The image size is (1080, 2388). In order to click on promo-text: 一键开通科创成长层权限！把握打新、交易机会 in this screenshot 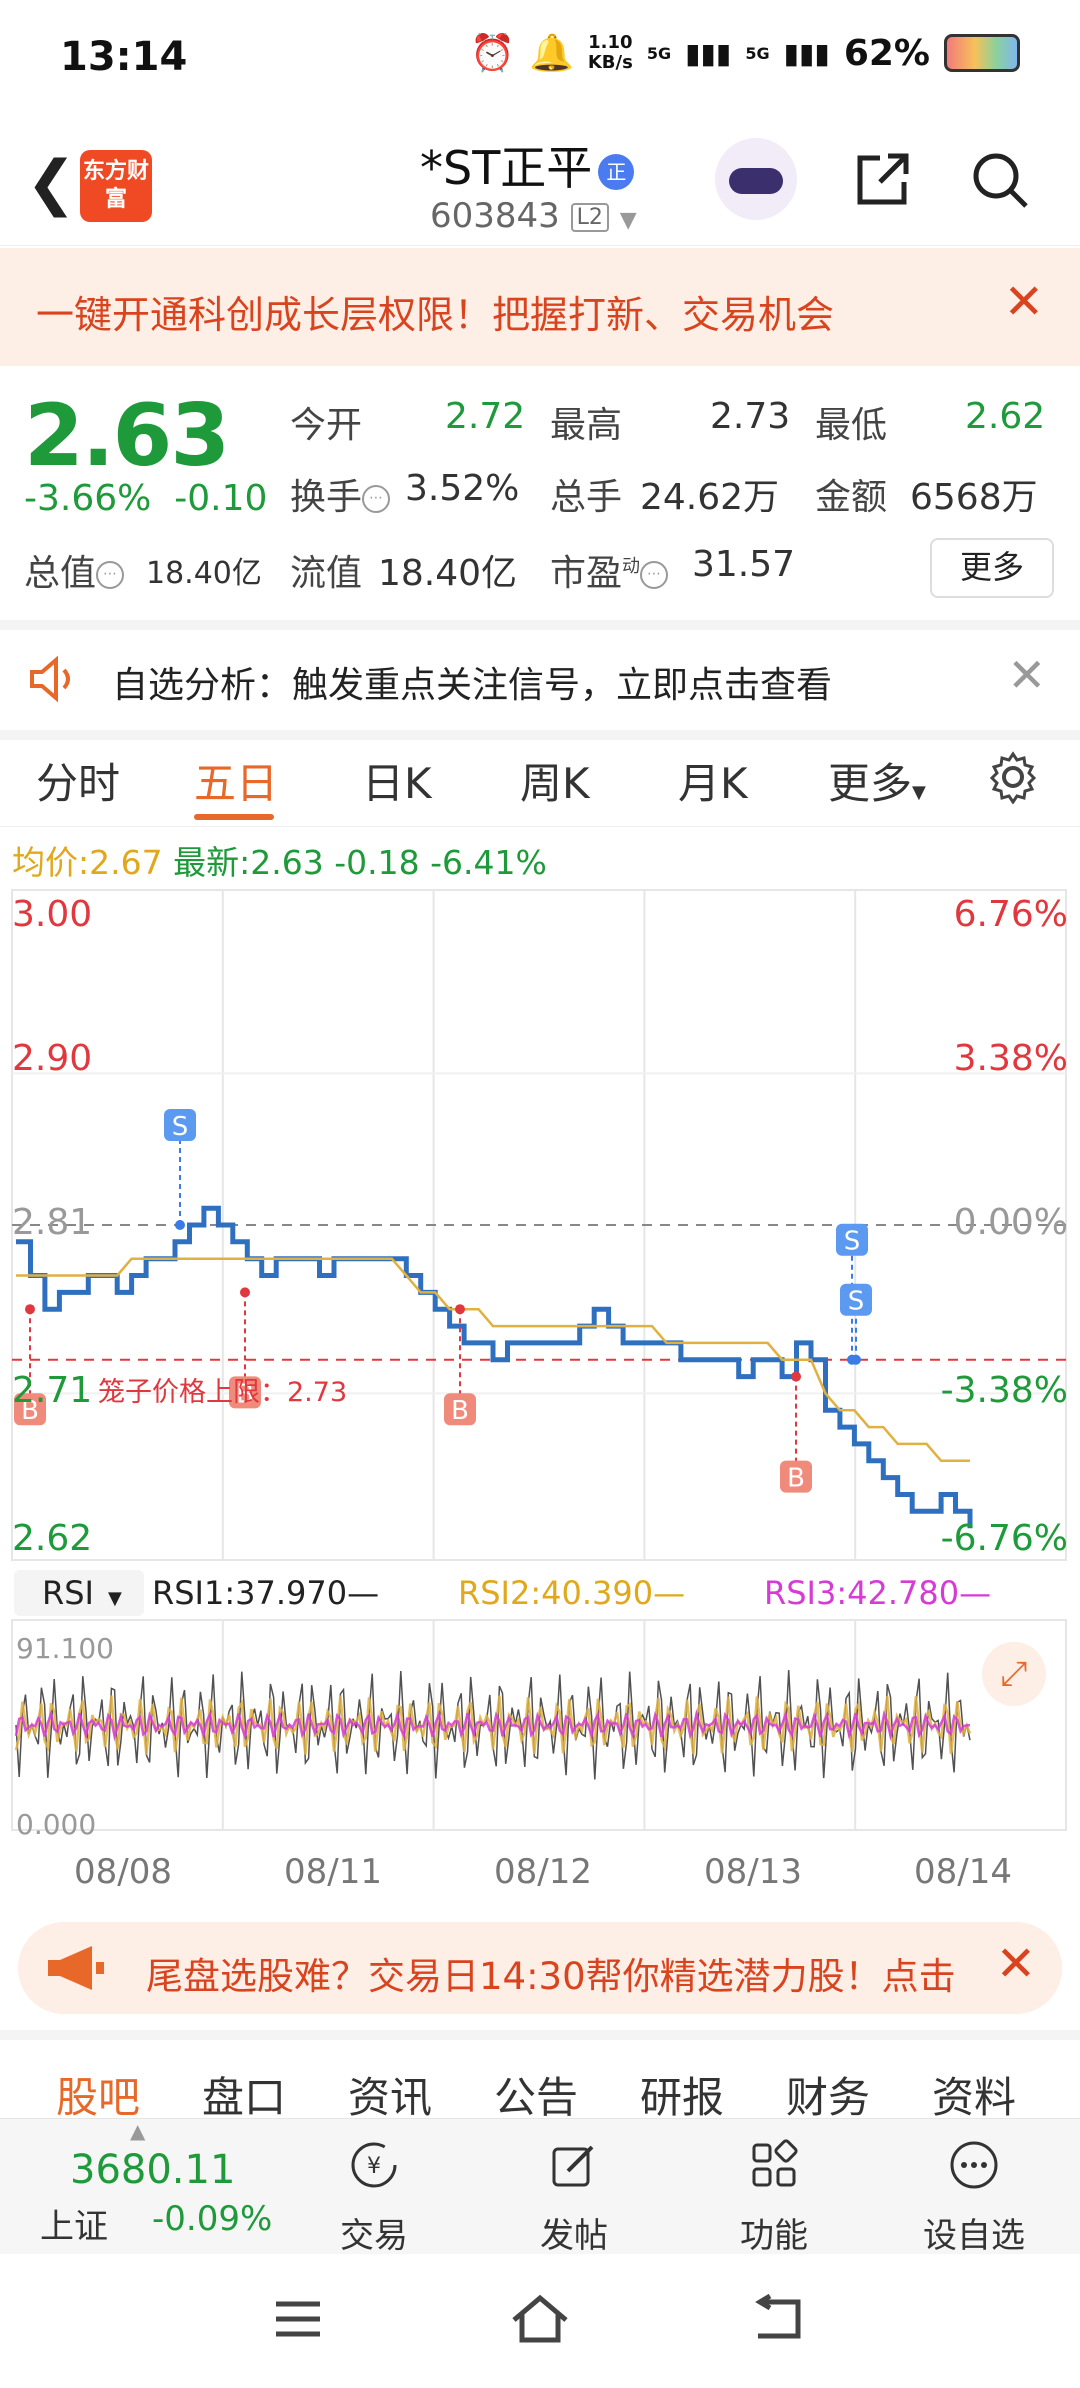, I will do `click(435, 311)`.